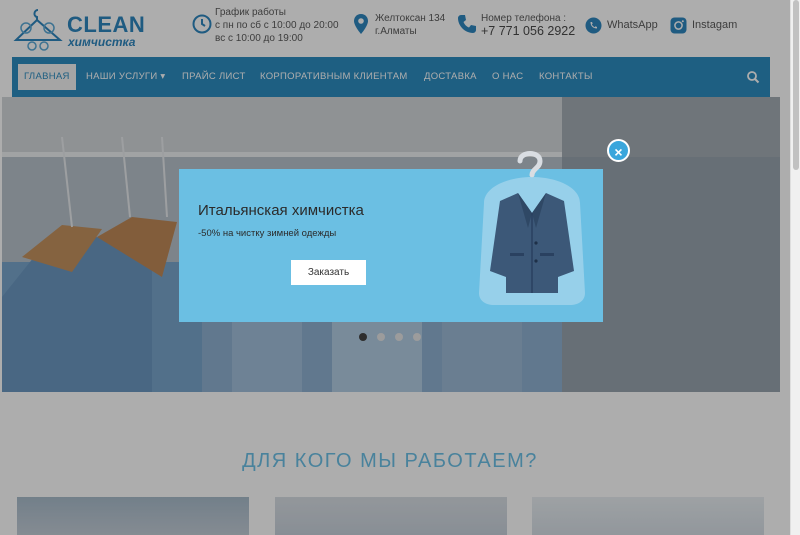 The width and height of the screenshot is (800, 535). I want to click on jacket-icon, so click(532, 228).